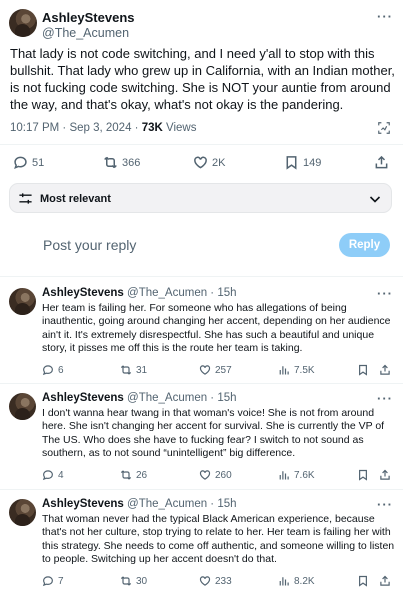  I want to click on reply-count: 4, so click(61, 475).